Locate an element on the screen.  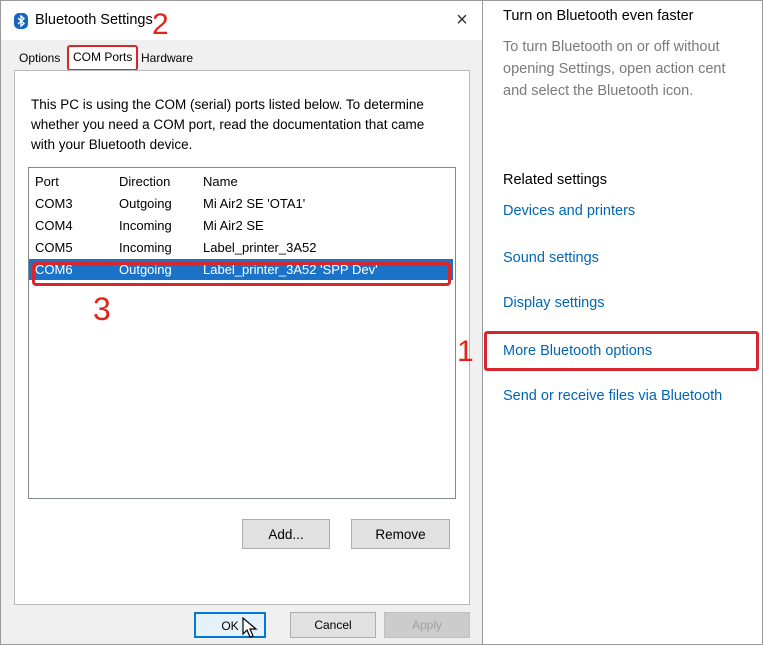
apply-button: Apply is located at coordinates (427, 625).